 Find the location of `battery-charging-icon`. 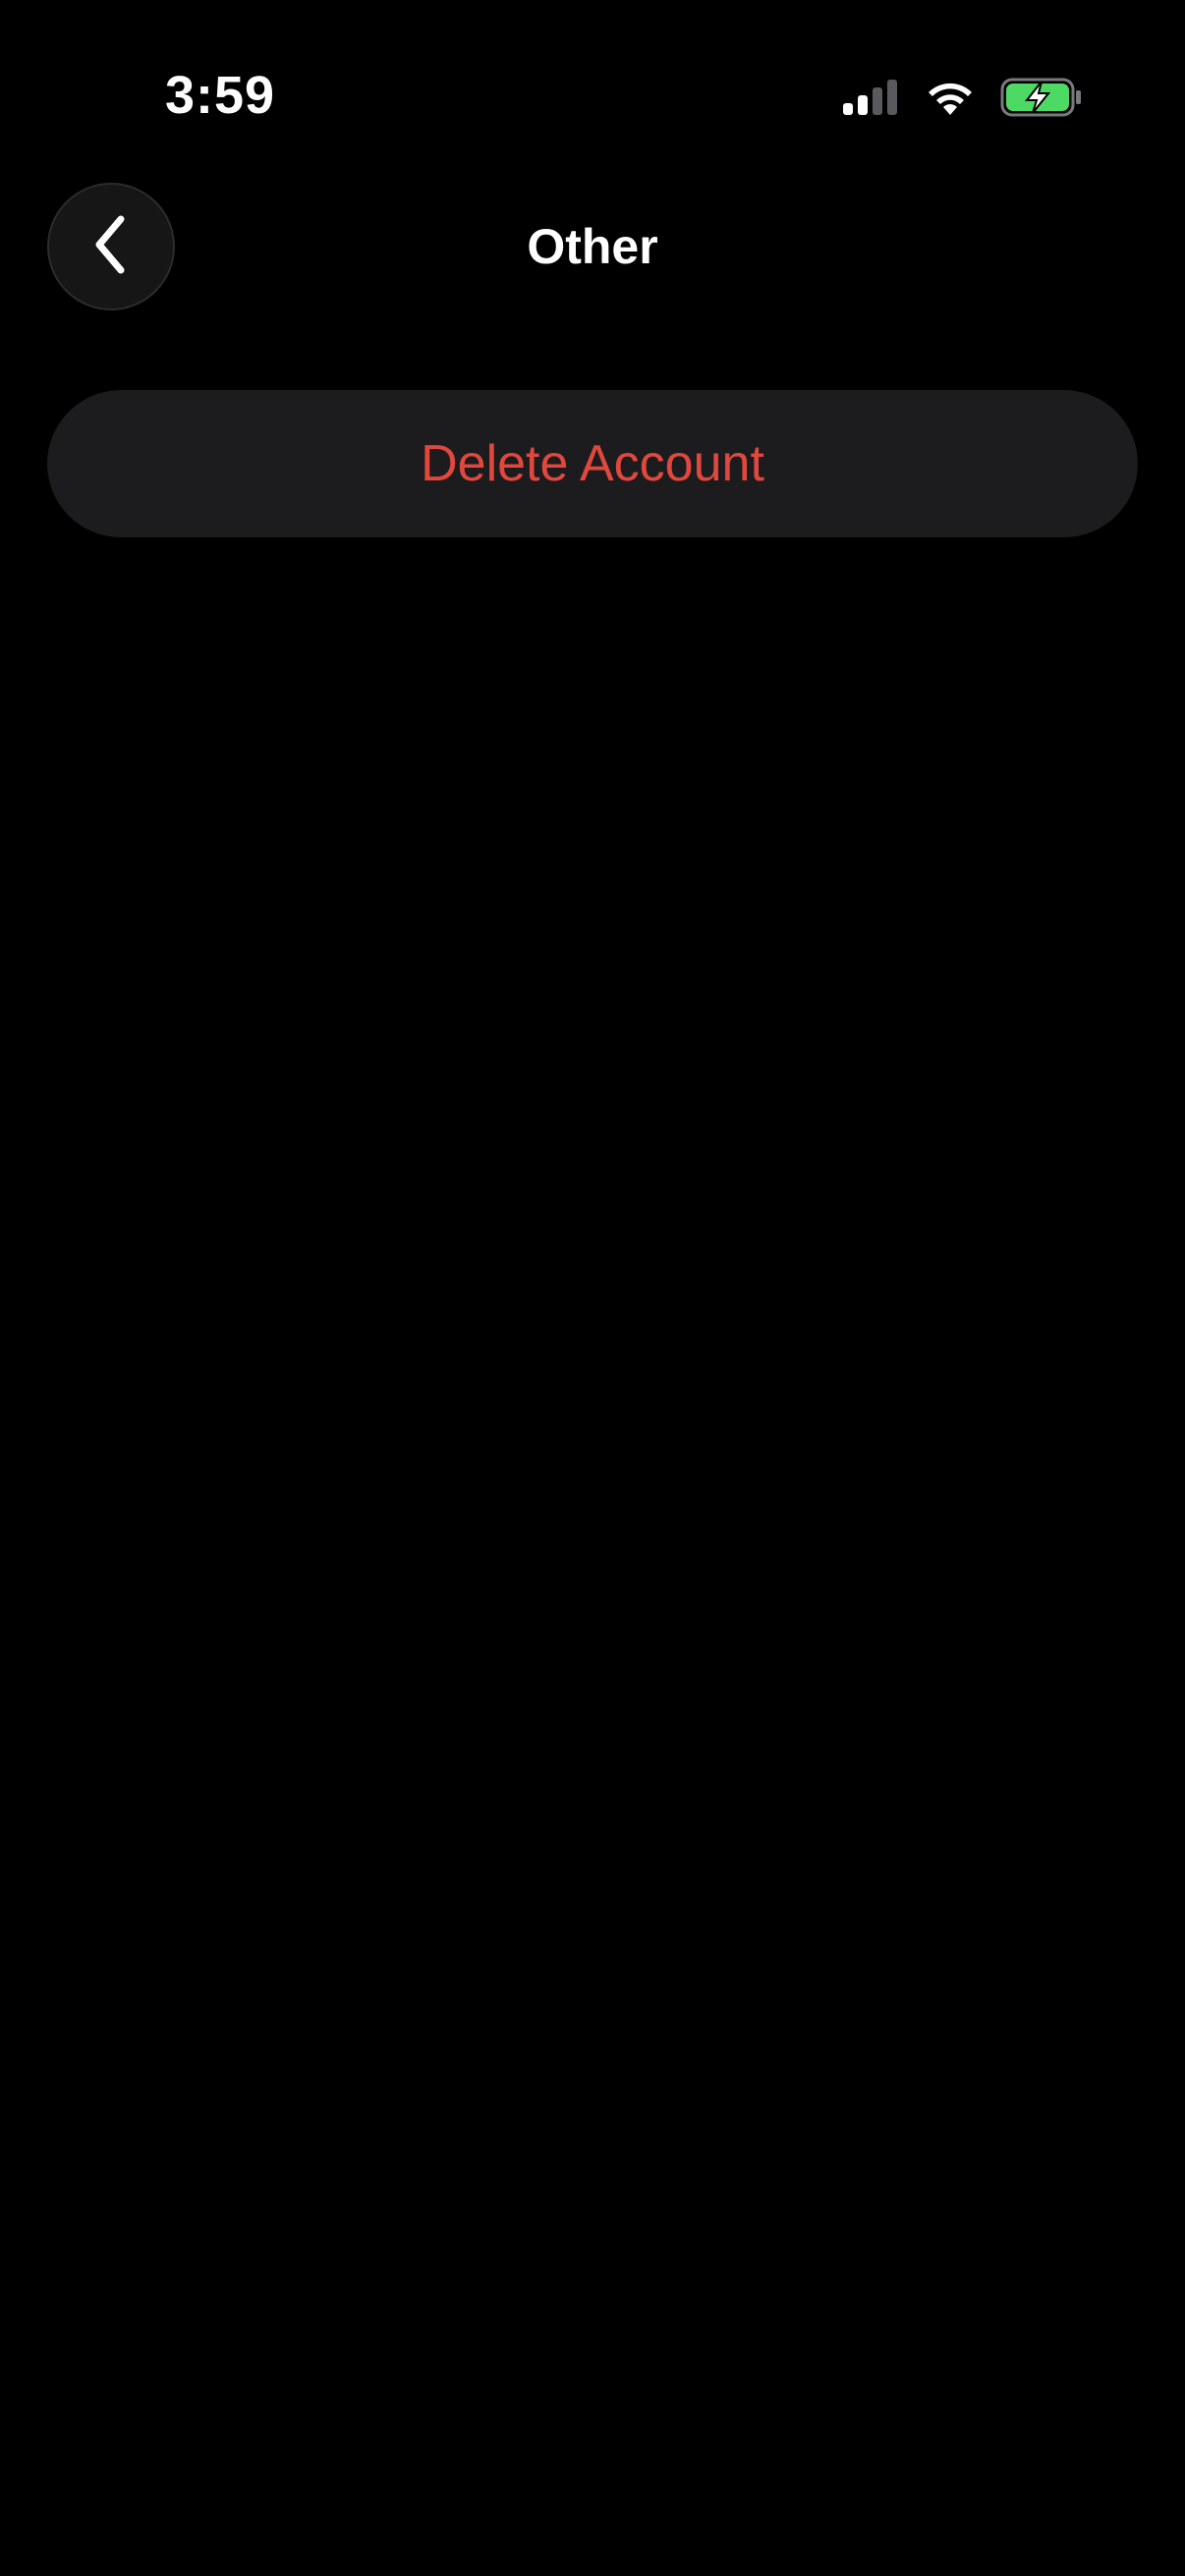

battery-charging-icon is located at coordinates (1041, 97).